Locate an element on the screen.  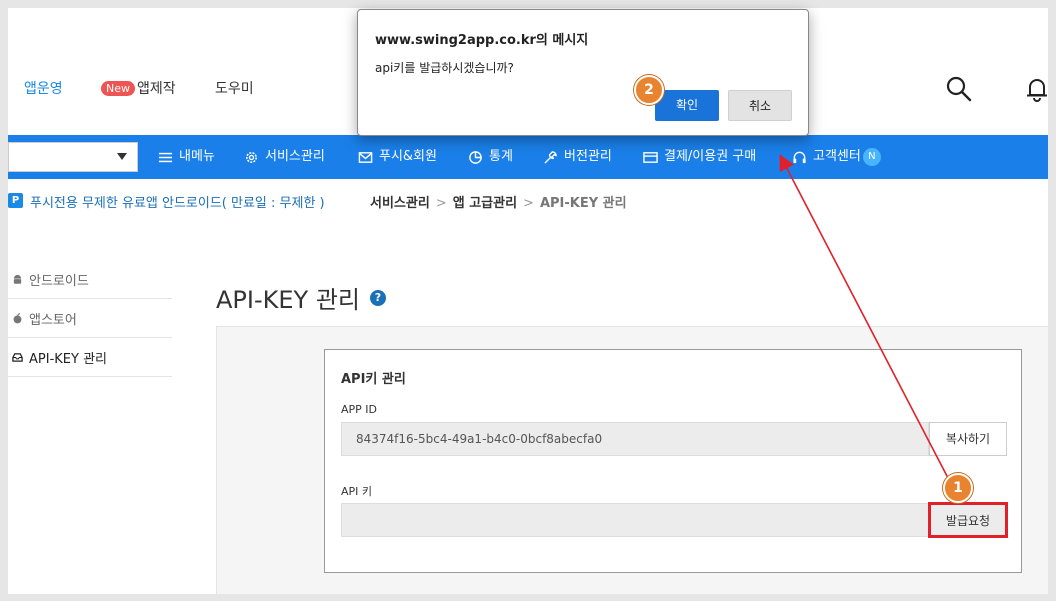
step-marker-2: 2 is located at coordinates (649, 90).